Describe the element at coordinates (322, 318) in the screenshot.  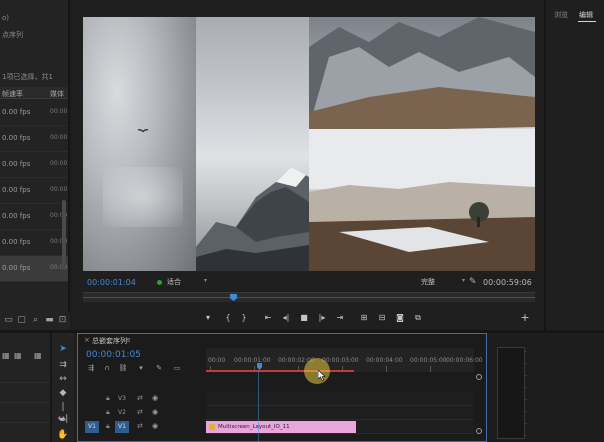
I see `step-forward-icon: |▸` at that location.